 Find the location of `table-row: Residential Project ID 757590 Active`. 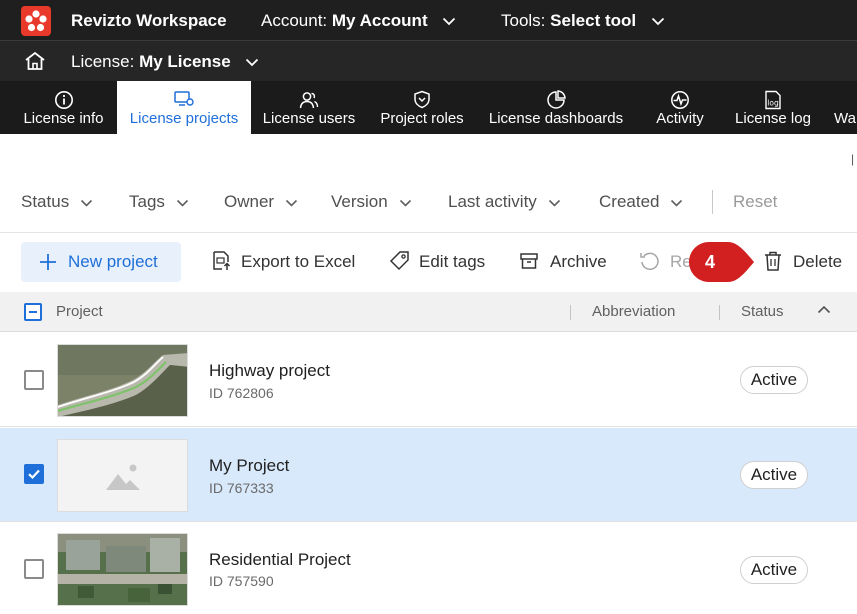

table-row: Residential Project ID 757590 Active is located at coordinates (428, 568).